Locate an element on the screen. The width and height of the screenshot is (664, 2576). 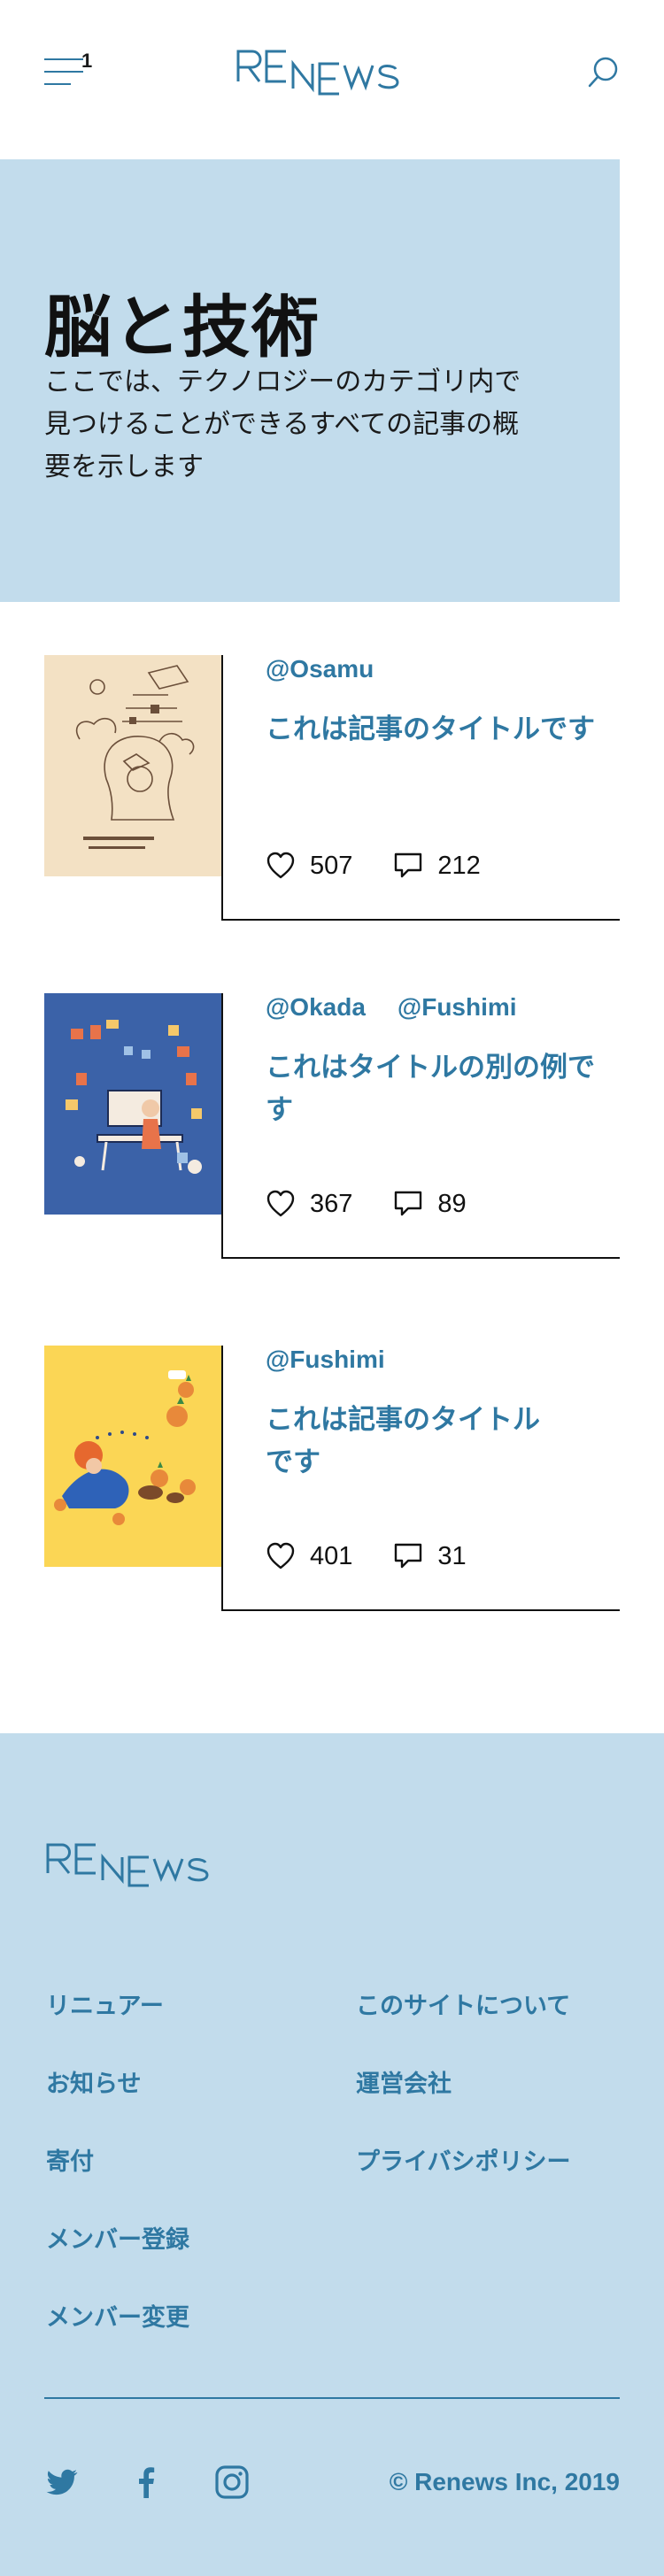
renews-logo is located at coordinates (332, 72).